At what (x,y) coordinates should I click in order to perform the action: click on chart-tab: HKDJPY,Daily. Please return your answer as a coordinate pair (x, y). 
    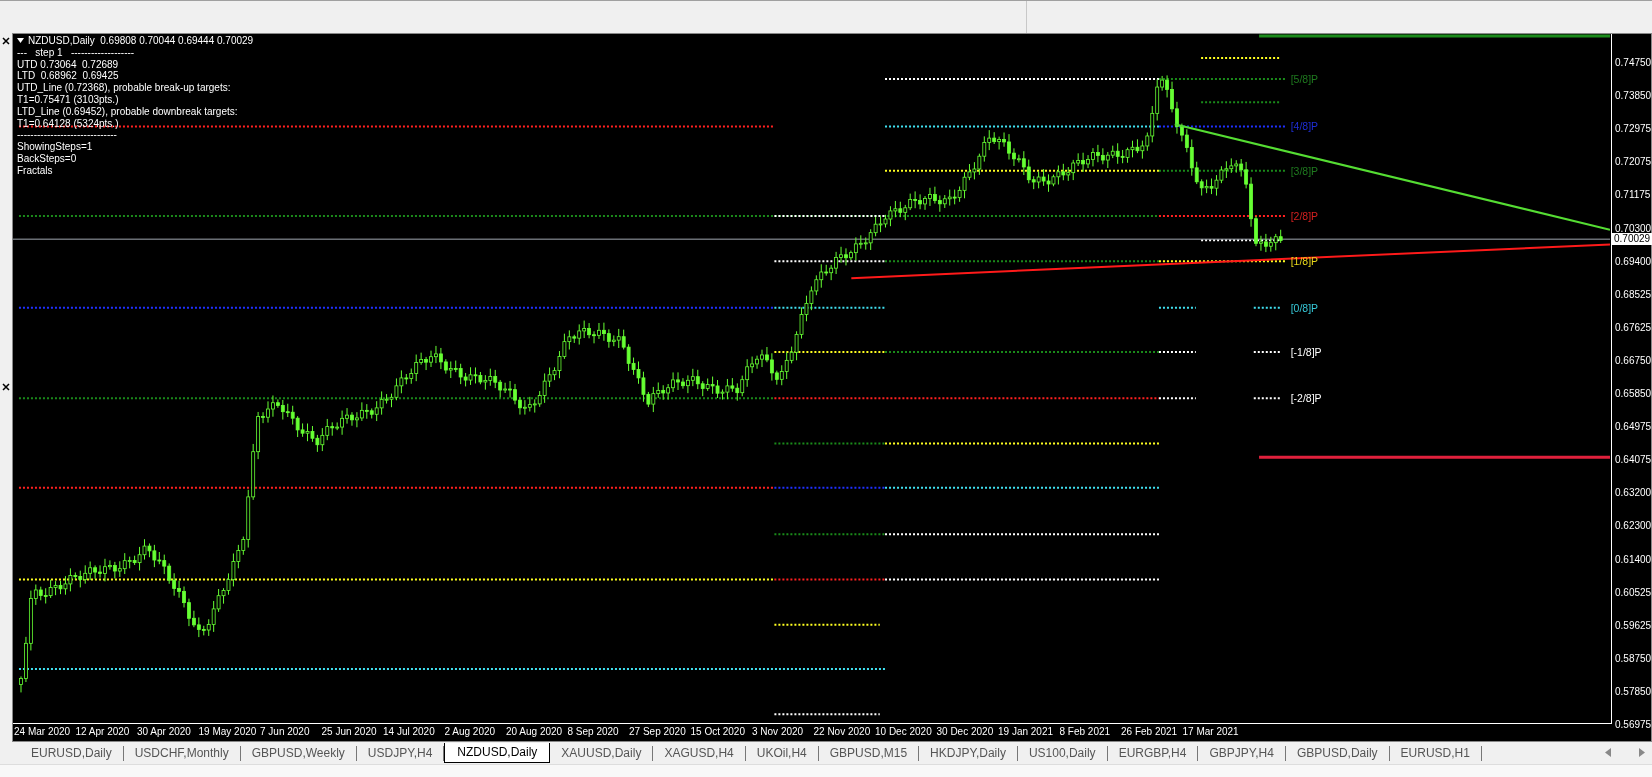
    Looking at the image, I should click on (968, 753).